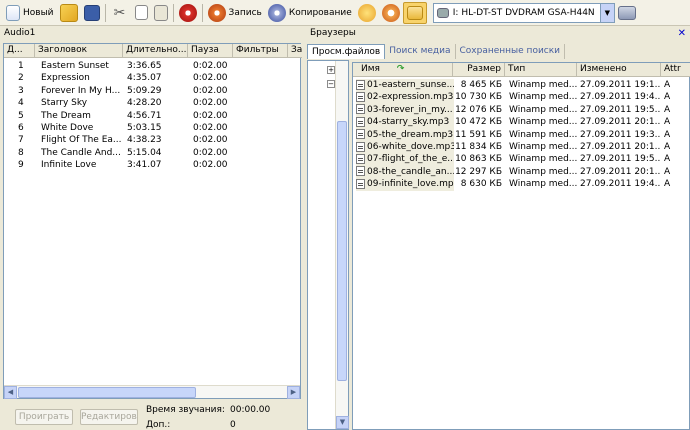 The image size is (690, 430). What do you see at coordinates (478, 109) in the screenshot?
I see `file-size: 12 076 КБ` at bounding box center [478, 109].